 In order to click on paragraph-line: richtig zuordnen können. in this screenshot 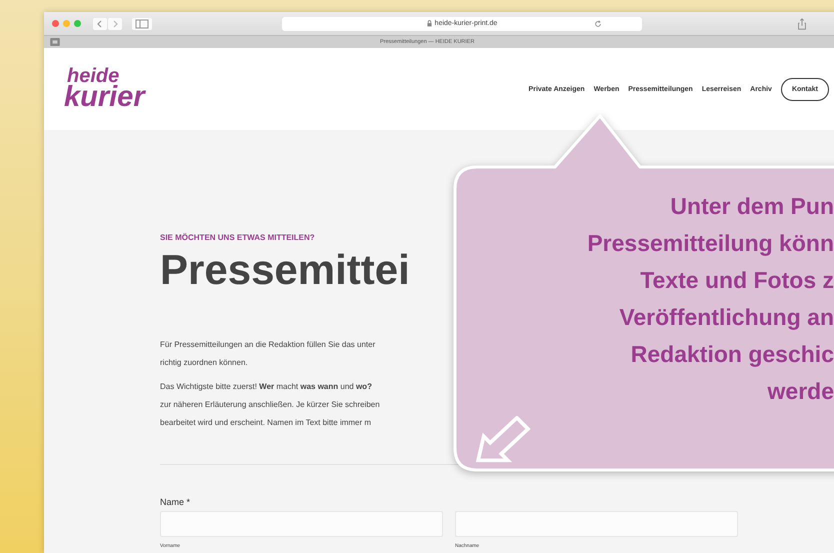, I will do `click(204, 363)`.